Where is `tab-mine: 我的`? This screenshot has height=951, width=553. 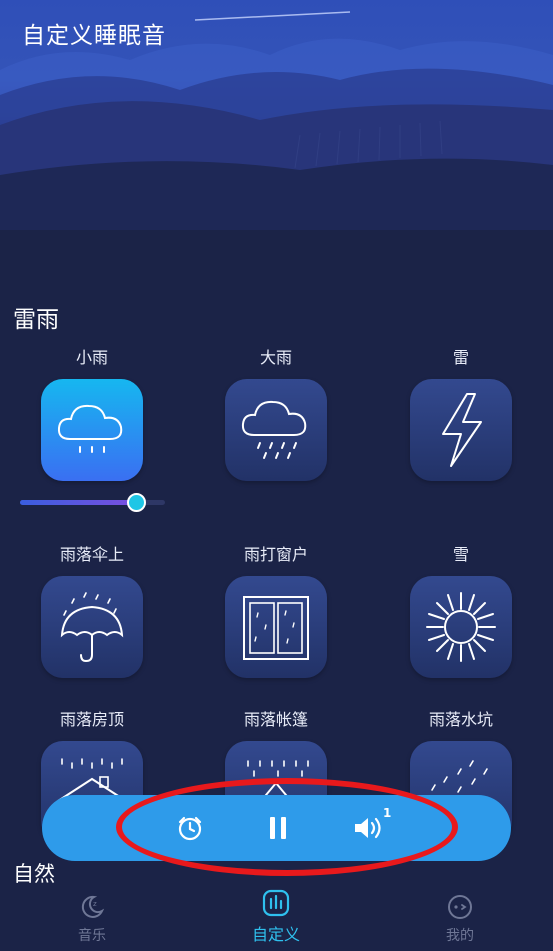
tab-mine: 我的 is located at coordinates (460, 915).